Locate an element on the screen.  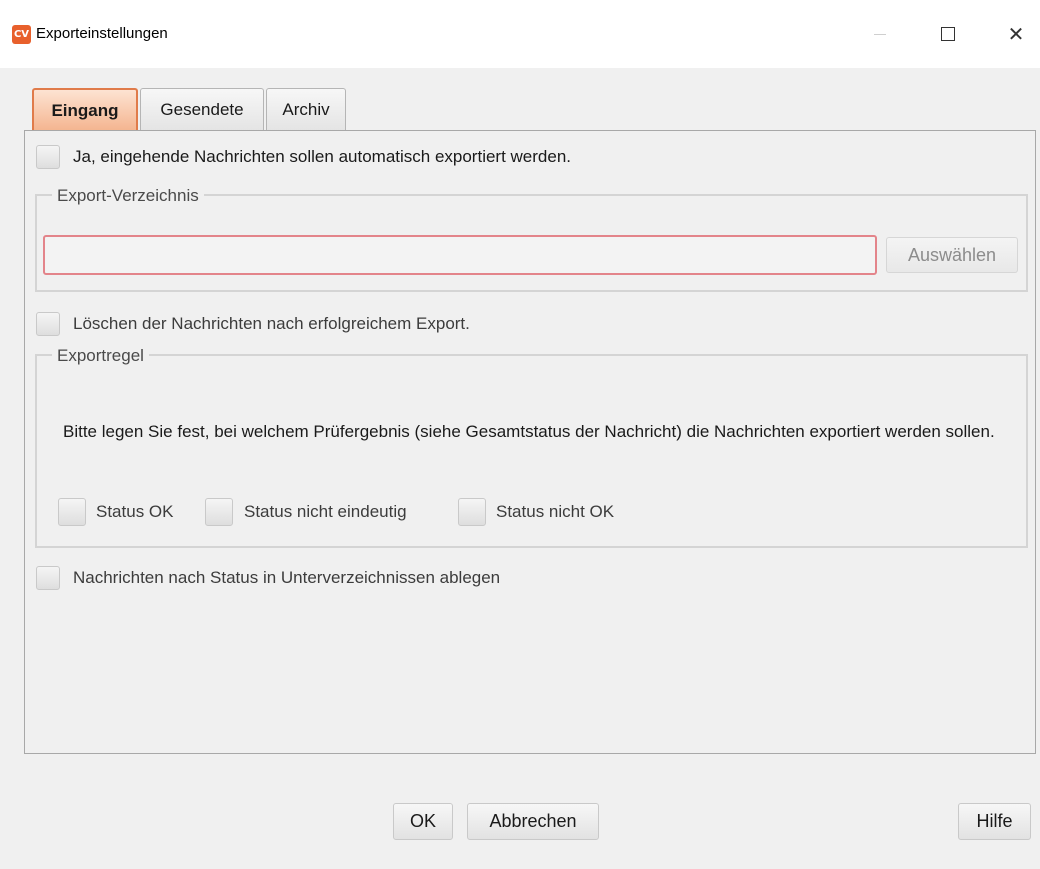
status-ok-label: Status OK is located at coordinates (135, 511).